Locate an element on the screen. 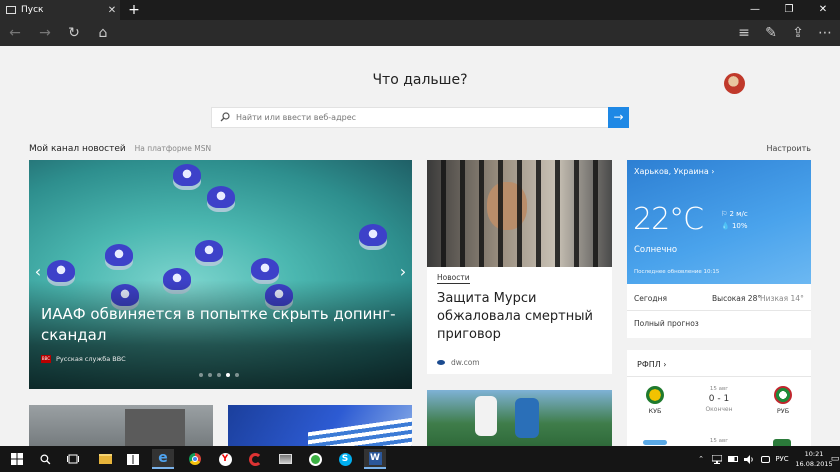  weather-city: Харьков, Украина › is located at coordinates (674, 171).